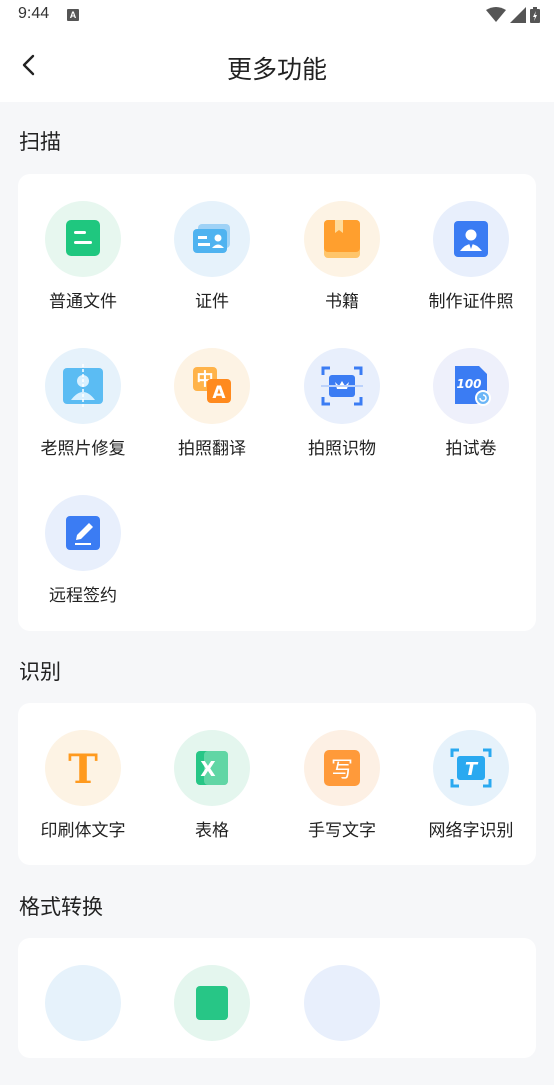 Image resolution: width=554 pixels, height=1085 pixels. Describe the element at coordinates (83, 449) in the screenshot. I see `feature-label: 老照片修复` at that location.